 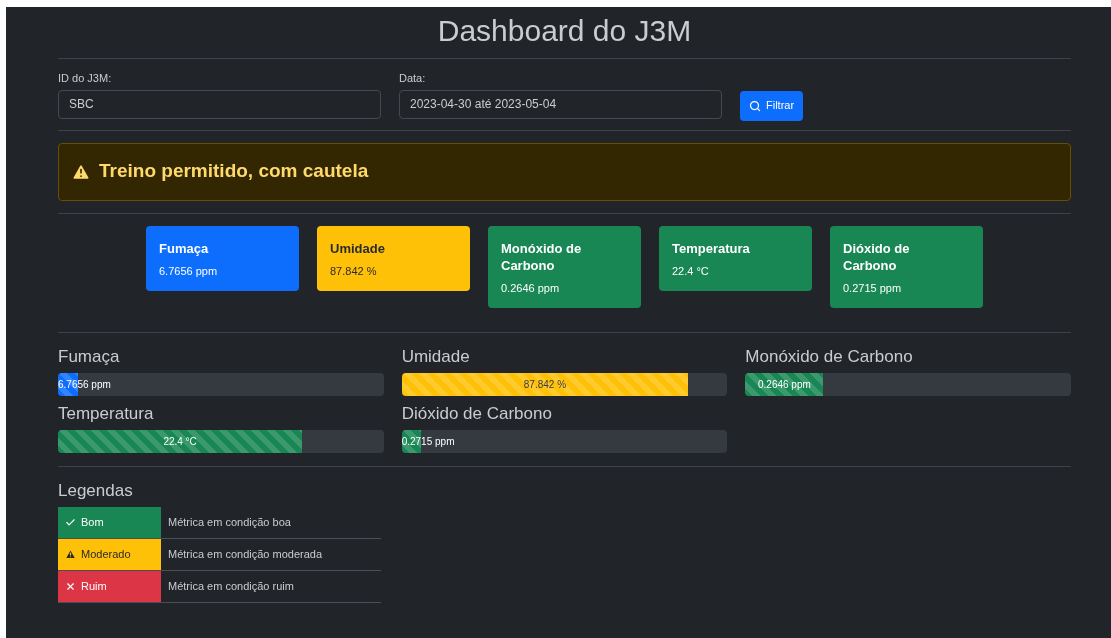 I want to click on warning-icon, so click(x=70, y=554).